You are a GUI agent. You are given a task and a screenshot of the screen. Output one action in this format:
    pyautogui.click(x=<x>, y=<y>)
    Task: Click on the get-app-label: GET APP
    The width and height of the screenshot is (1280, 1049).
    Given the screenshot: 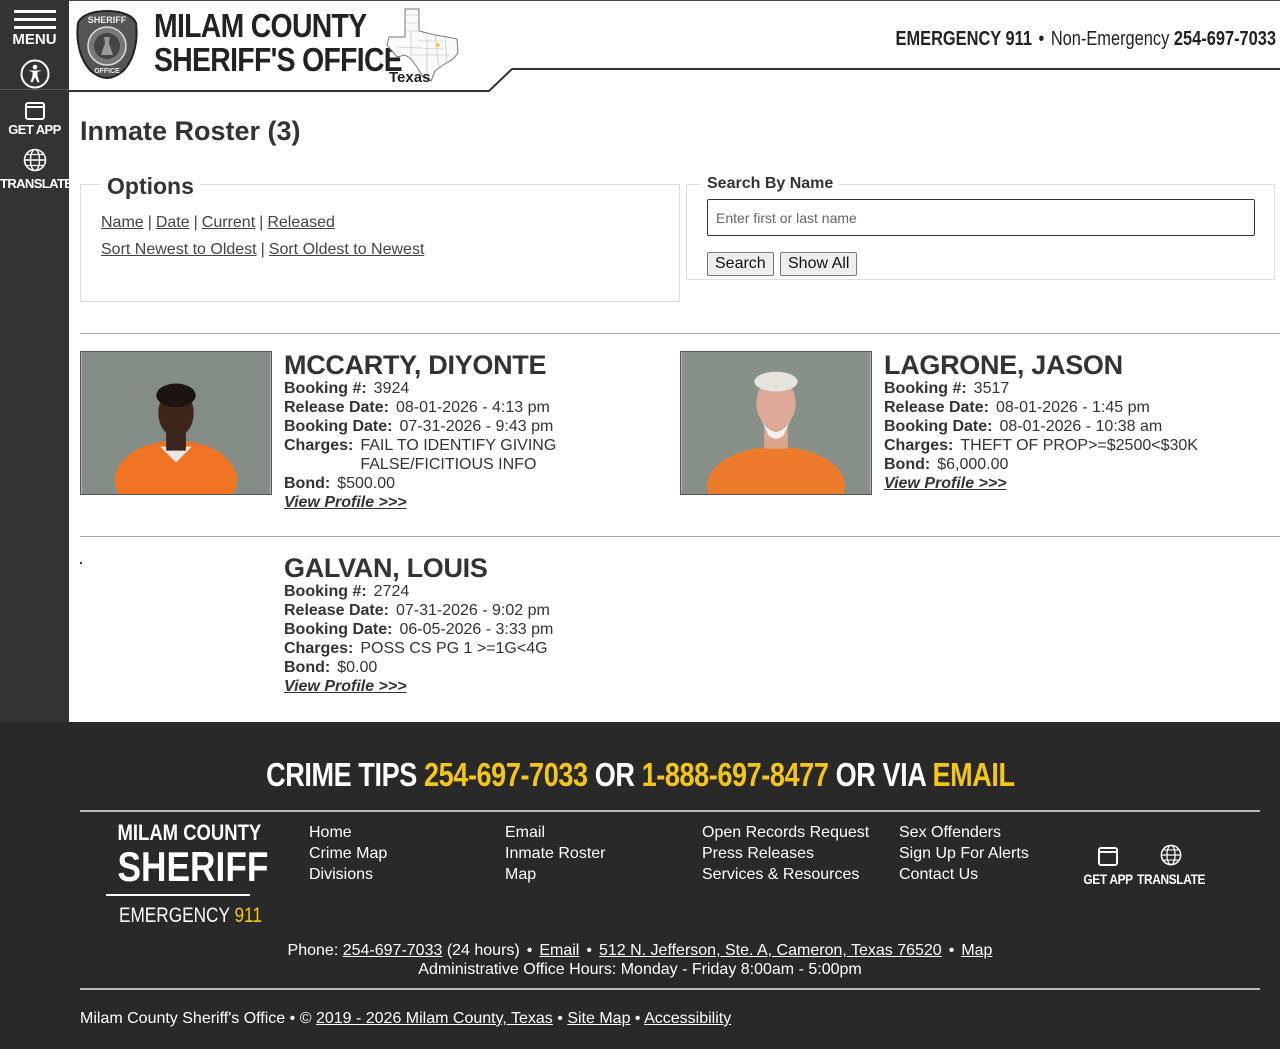 What is the action you would take?
    pyautogui.click(x=34, y=129)
    